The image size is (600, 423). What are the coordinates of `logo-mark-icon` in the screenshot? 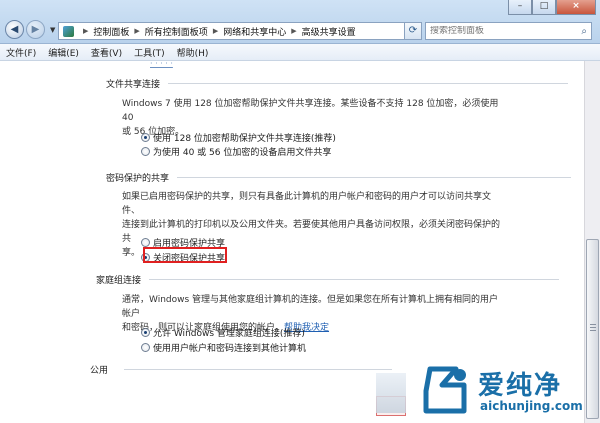 It's located at (445, 390).